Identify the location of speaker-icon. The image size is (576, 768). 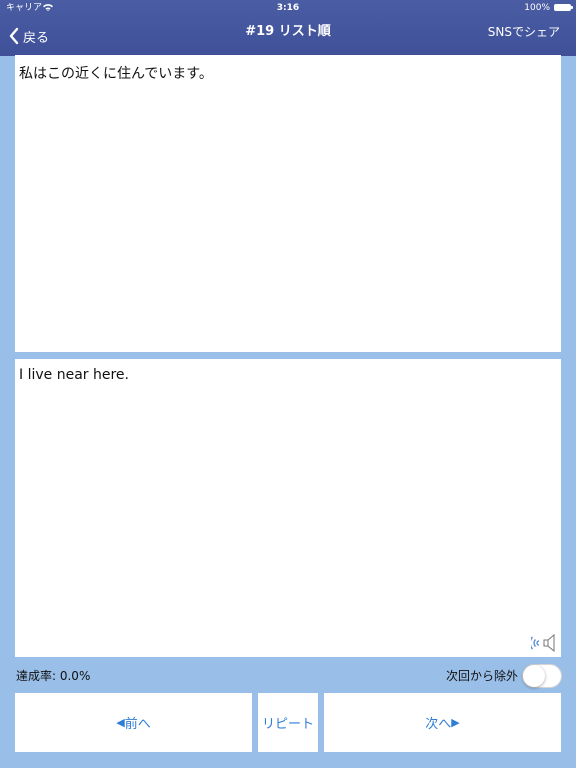
(544, 643).